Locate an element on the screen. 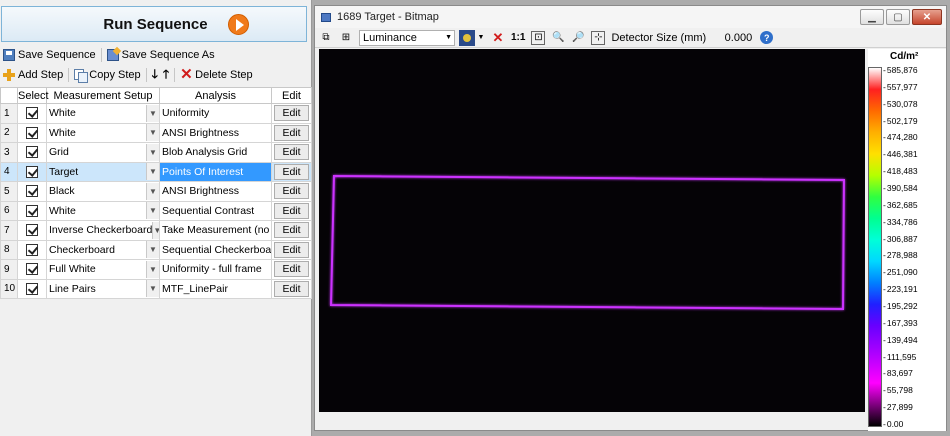 The height and width of the screenshot is (436, 950). row-number: 1 is located at coordinates (9, 113).